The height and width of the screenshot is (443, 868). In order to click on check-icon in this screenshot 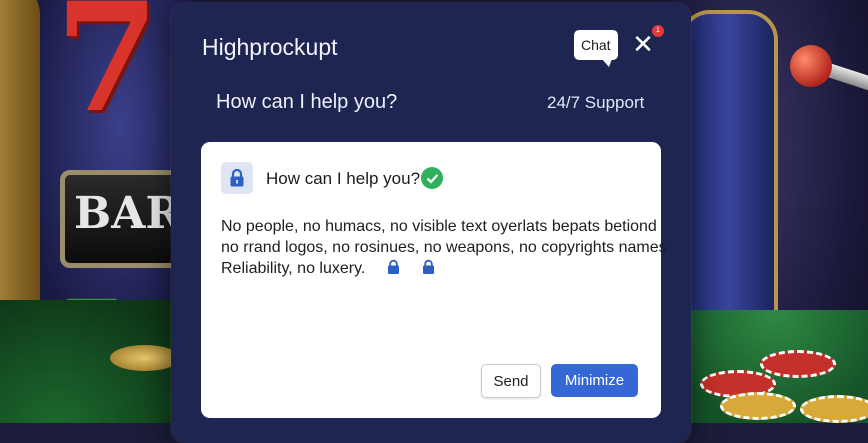, I will do `click(432, 178)`.